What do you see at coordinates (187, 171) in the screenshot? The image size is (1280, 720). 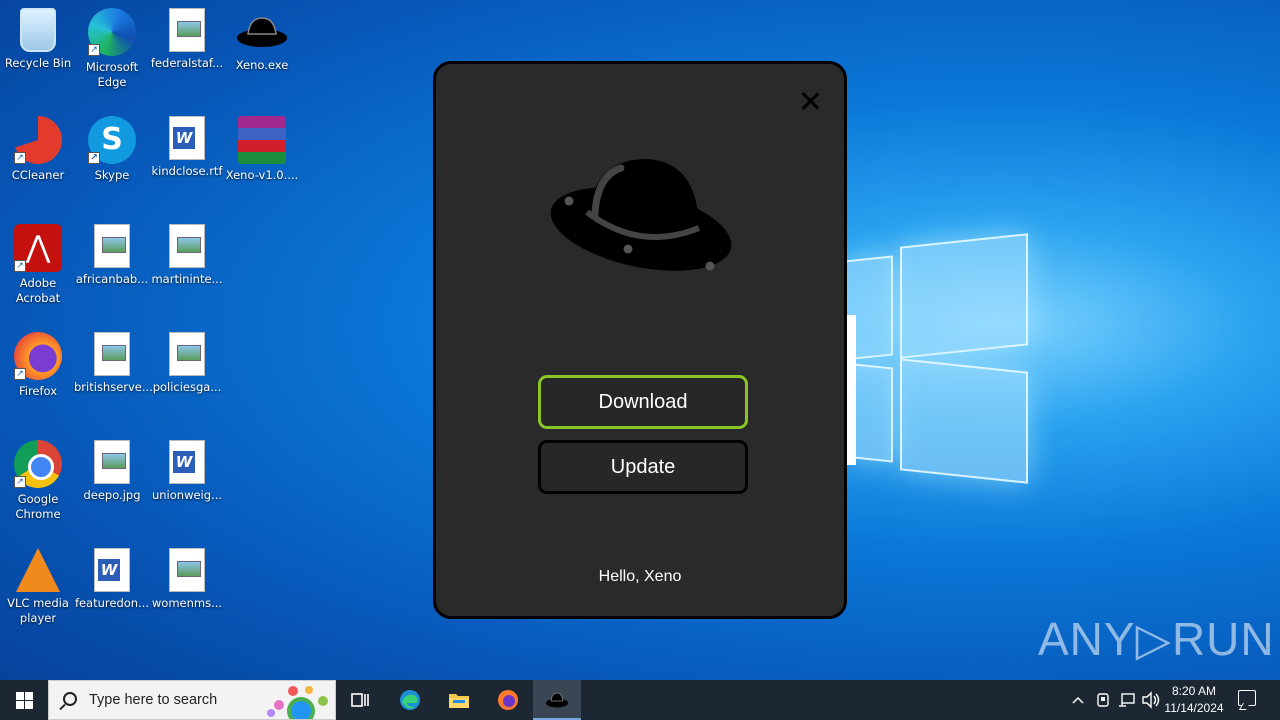 I see `desktop-icon-label: kindclose.rtf` at bounding box center [187, 171].